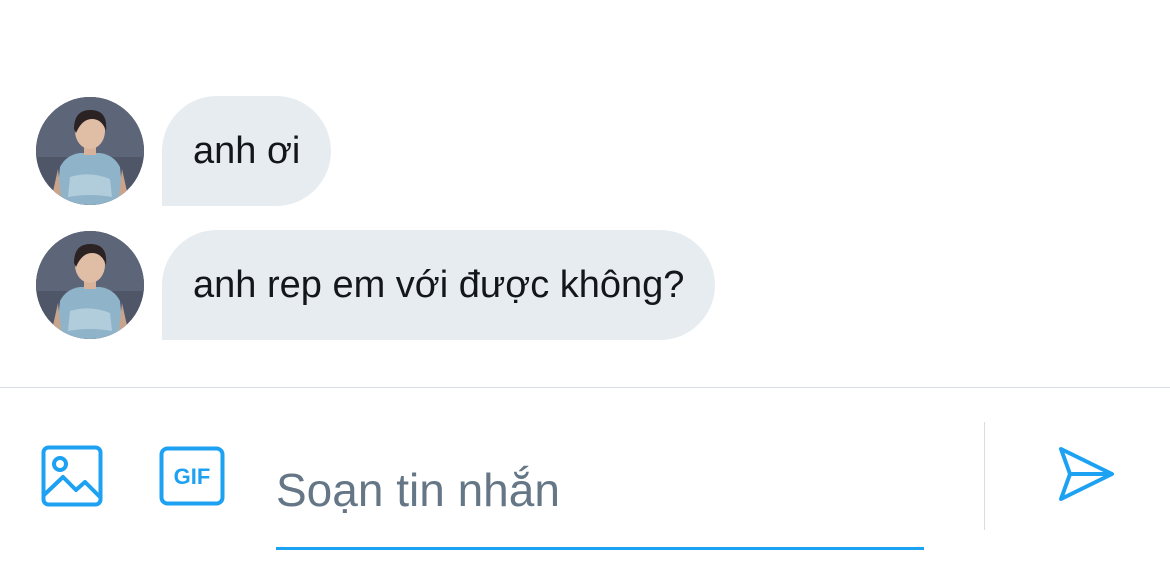 The height and width of the screenshot is (577, 1170). I want to click on message-bubble: anh rep em với được không?, so click(439, 285).